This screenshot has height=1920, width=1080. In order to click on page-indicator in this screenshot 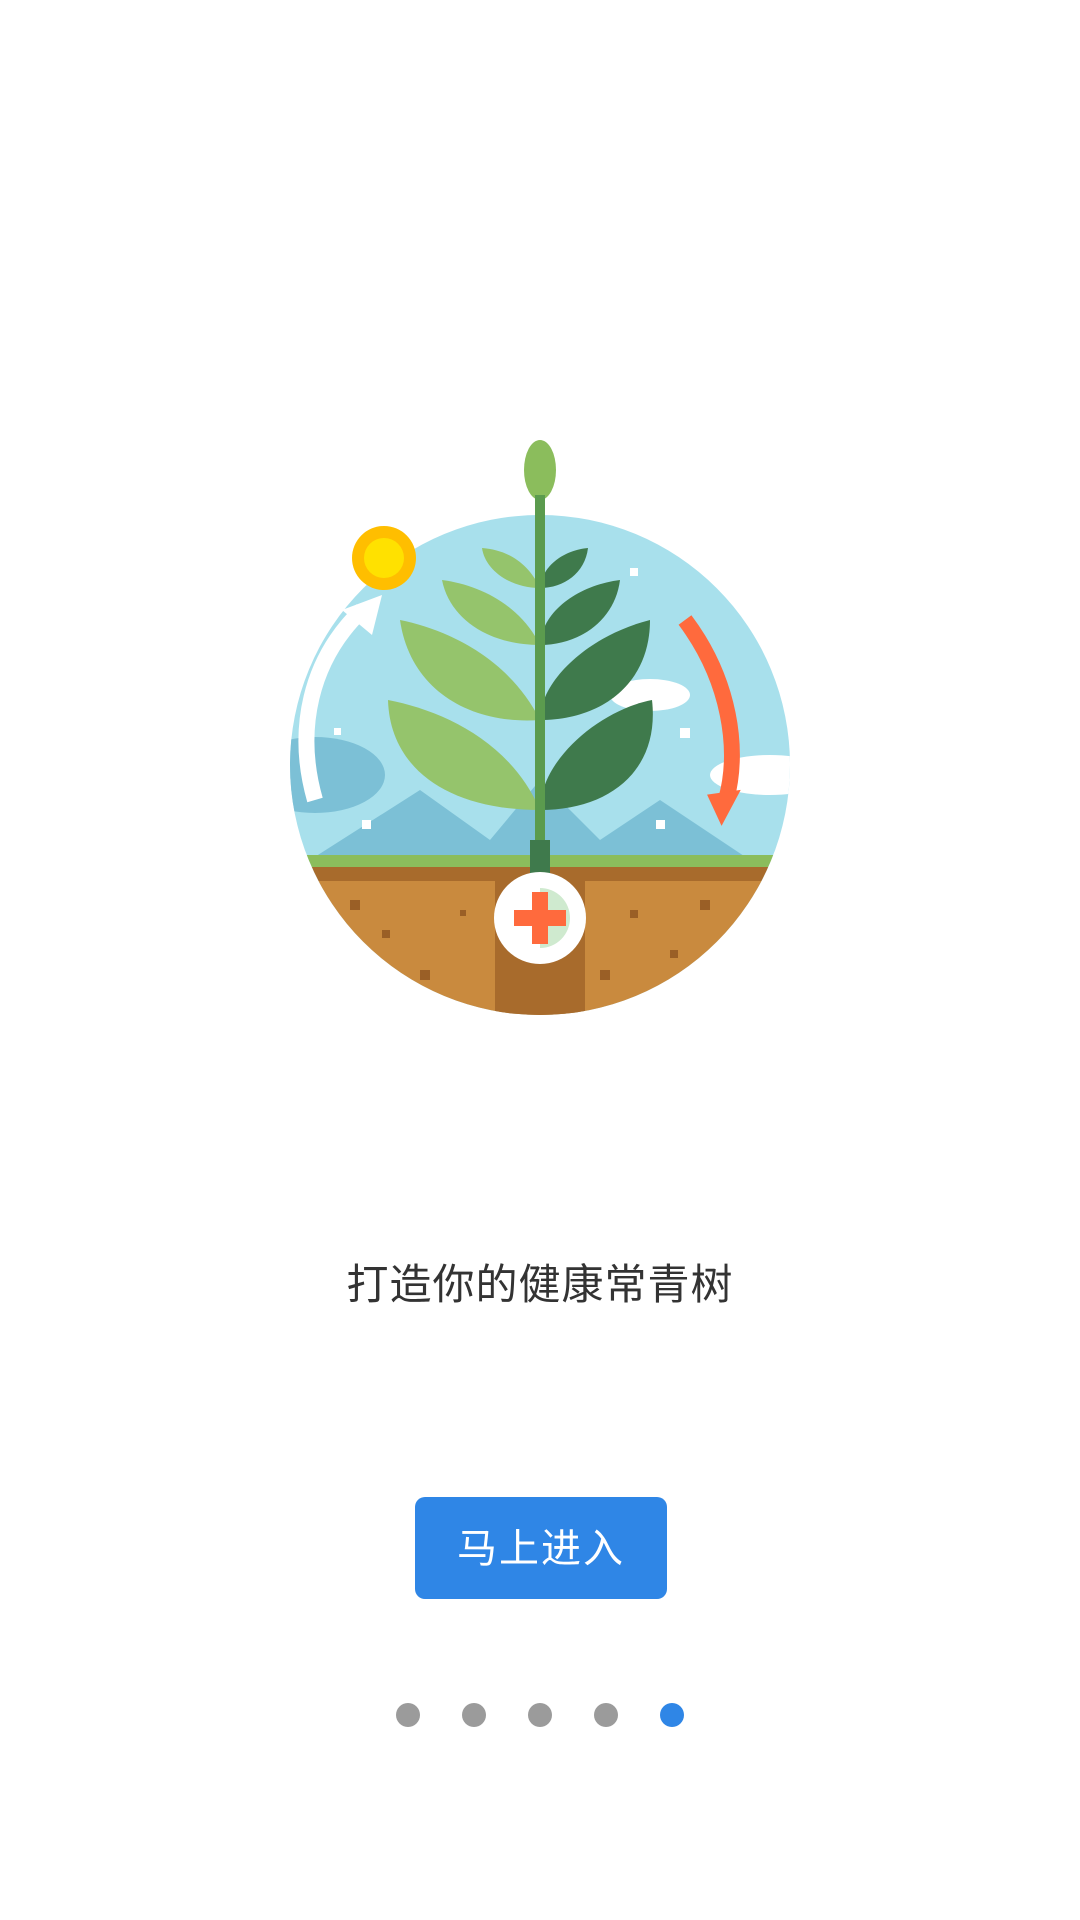, I will do `click(540, 1716)`.